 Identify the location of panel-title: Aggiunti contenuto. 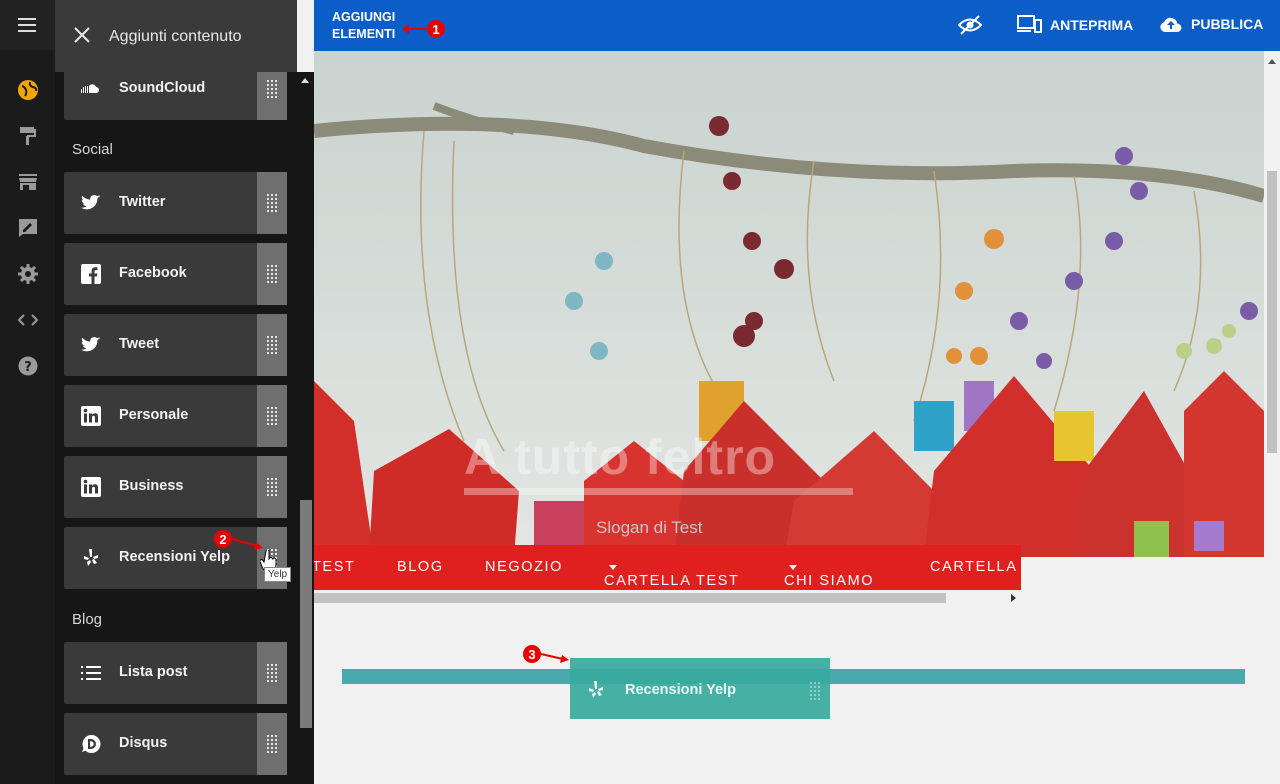
(175, 36).